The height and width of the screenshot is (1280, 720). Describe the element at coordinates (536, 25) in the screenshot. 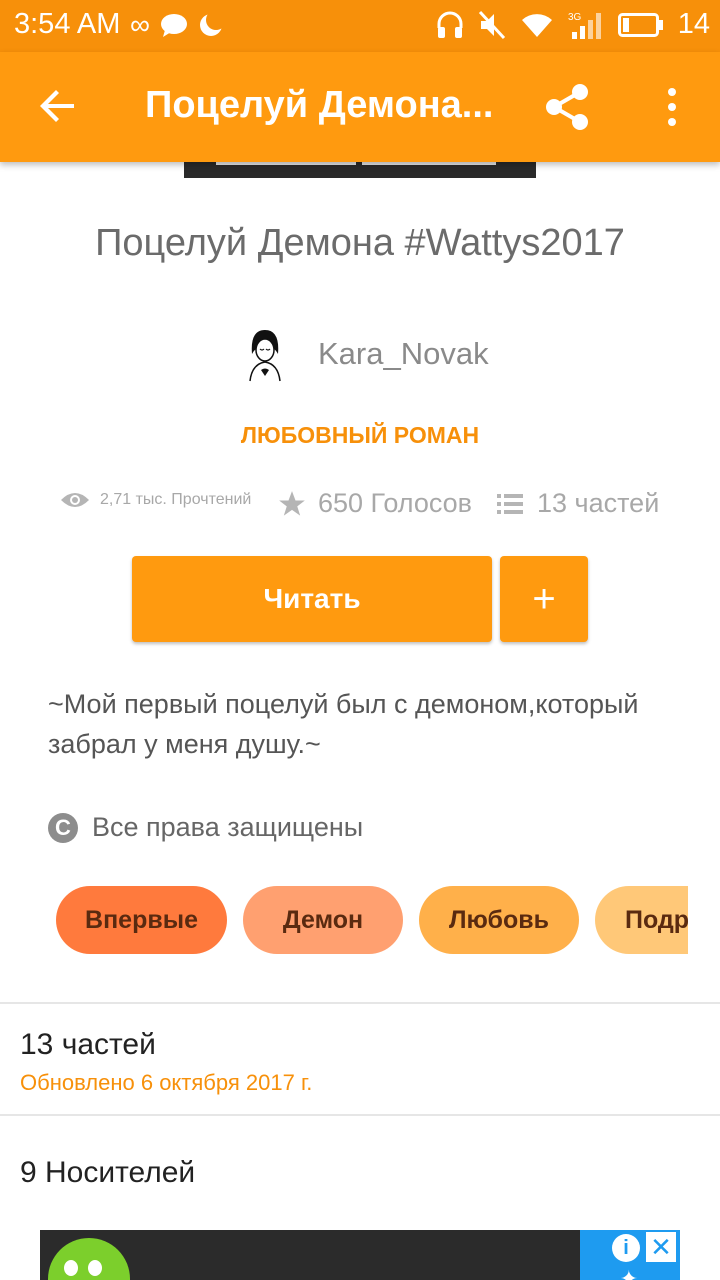

I see `wifi-icon` at that location.